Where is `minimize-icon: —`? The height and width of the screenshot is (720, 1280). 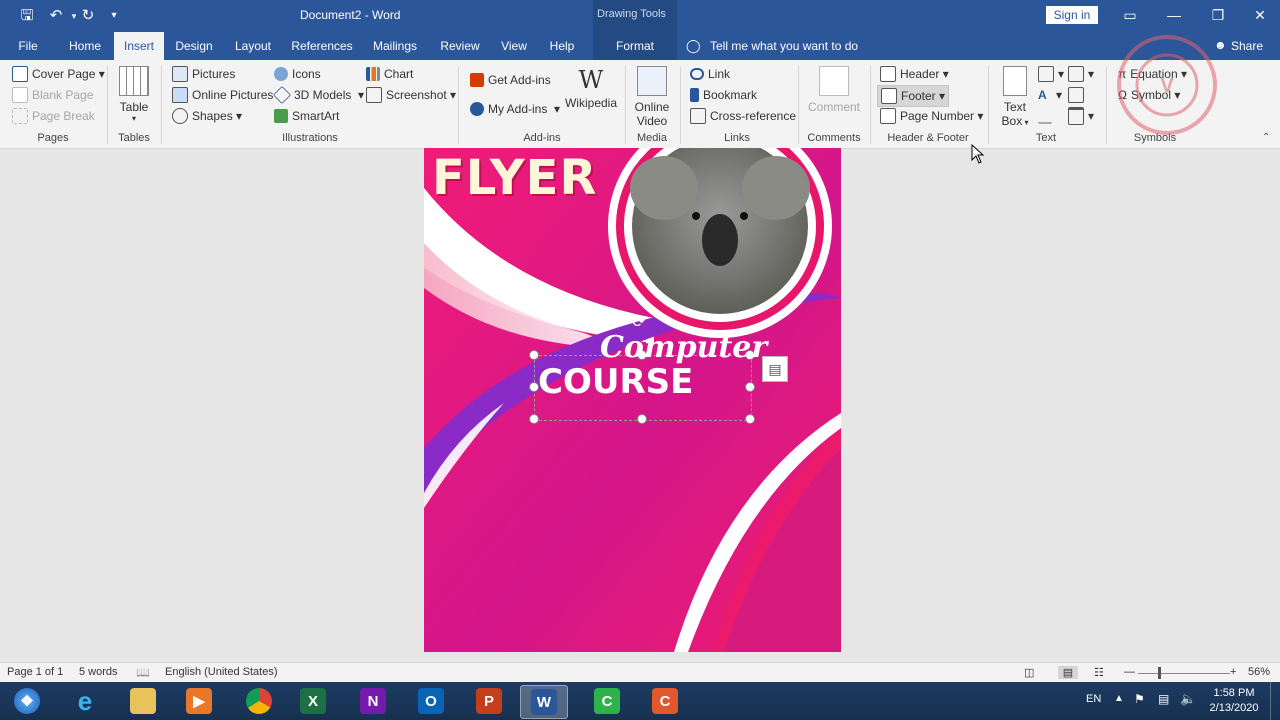
minimize-icon: — is located at coordinates (1174, 15).